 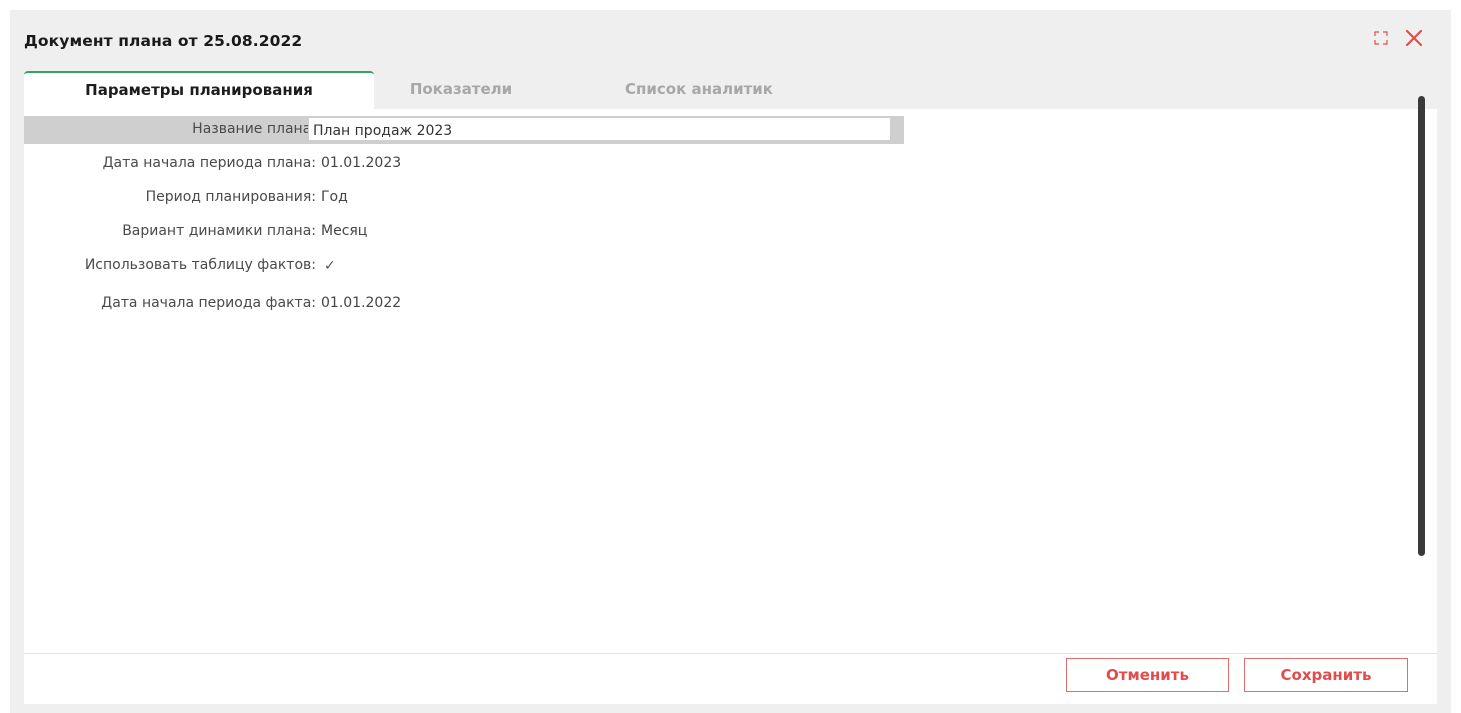 I want to click on plan-start-date-label: Дата начала периода плана:, so click(x=209, y=163).